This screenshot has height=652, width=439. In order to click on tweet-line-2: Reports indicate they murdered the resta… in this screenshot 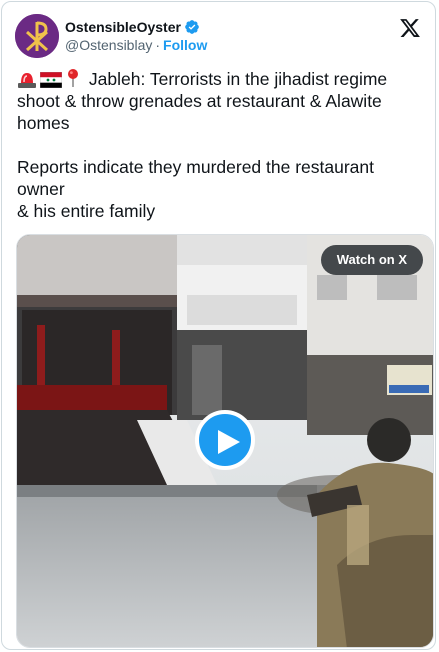, I will do `click(195, 178)`.